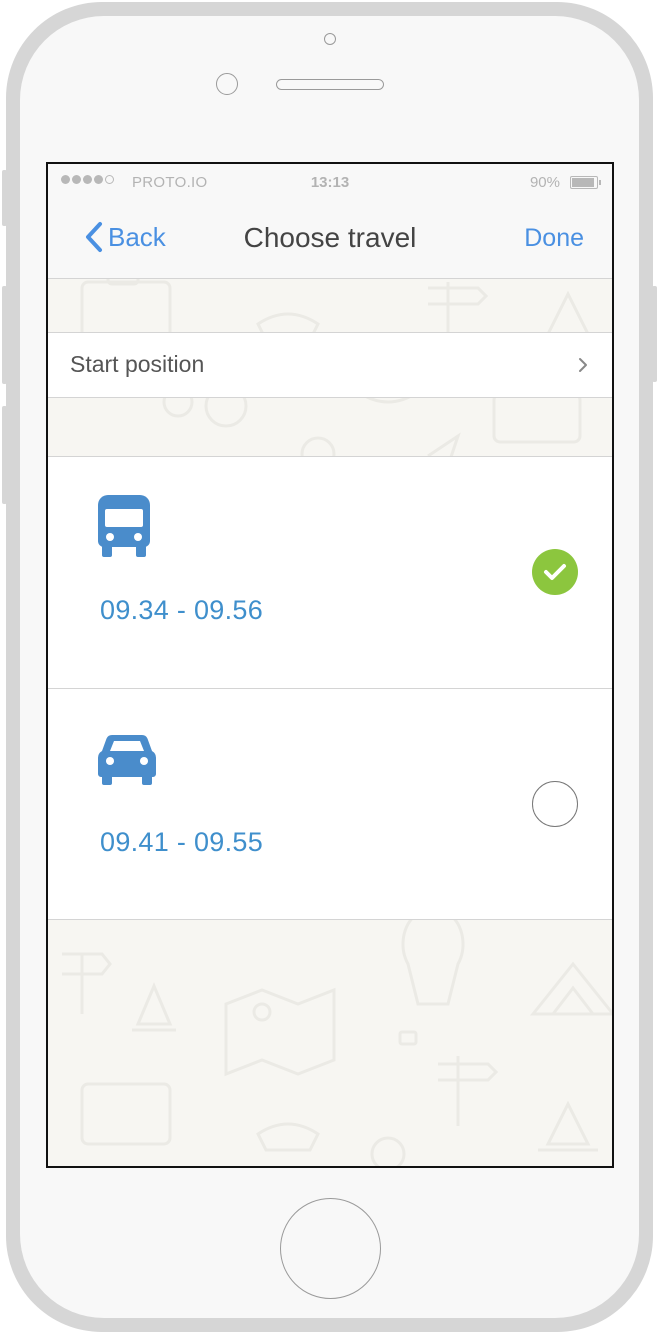  What do you see at coordinates (330, 241) in the screenshot?
I see `navigation-bar: Back Choose travel Done` at bounding box center [330, 241].